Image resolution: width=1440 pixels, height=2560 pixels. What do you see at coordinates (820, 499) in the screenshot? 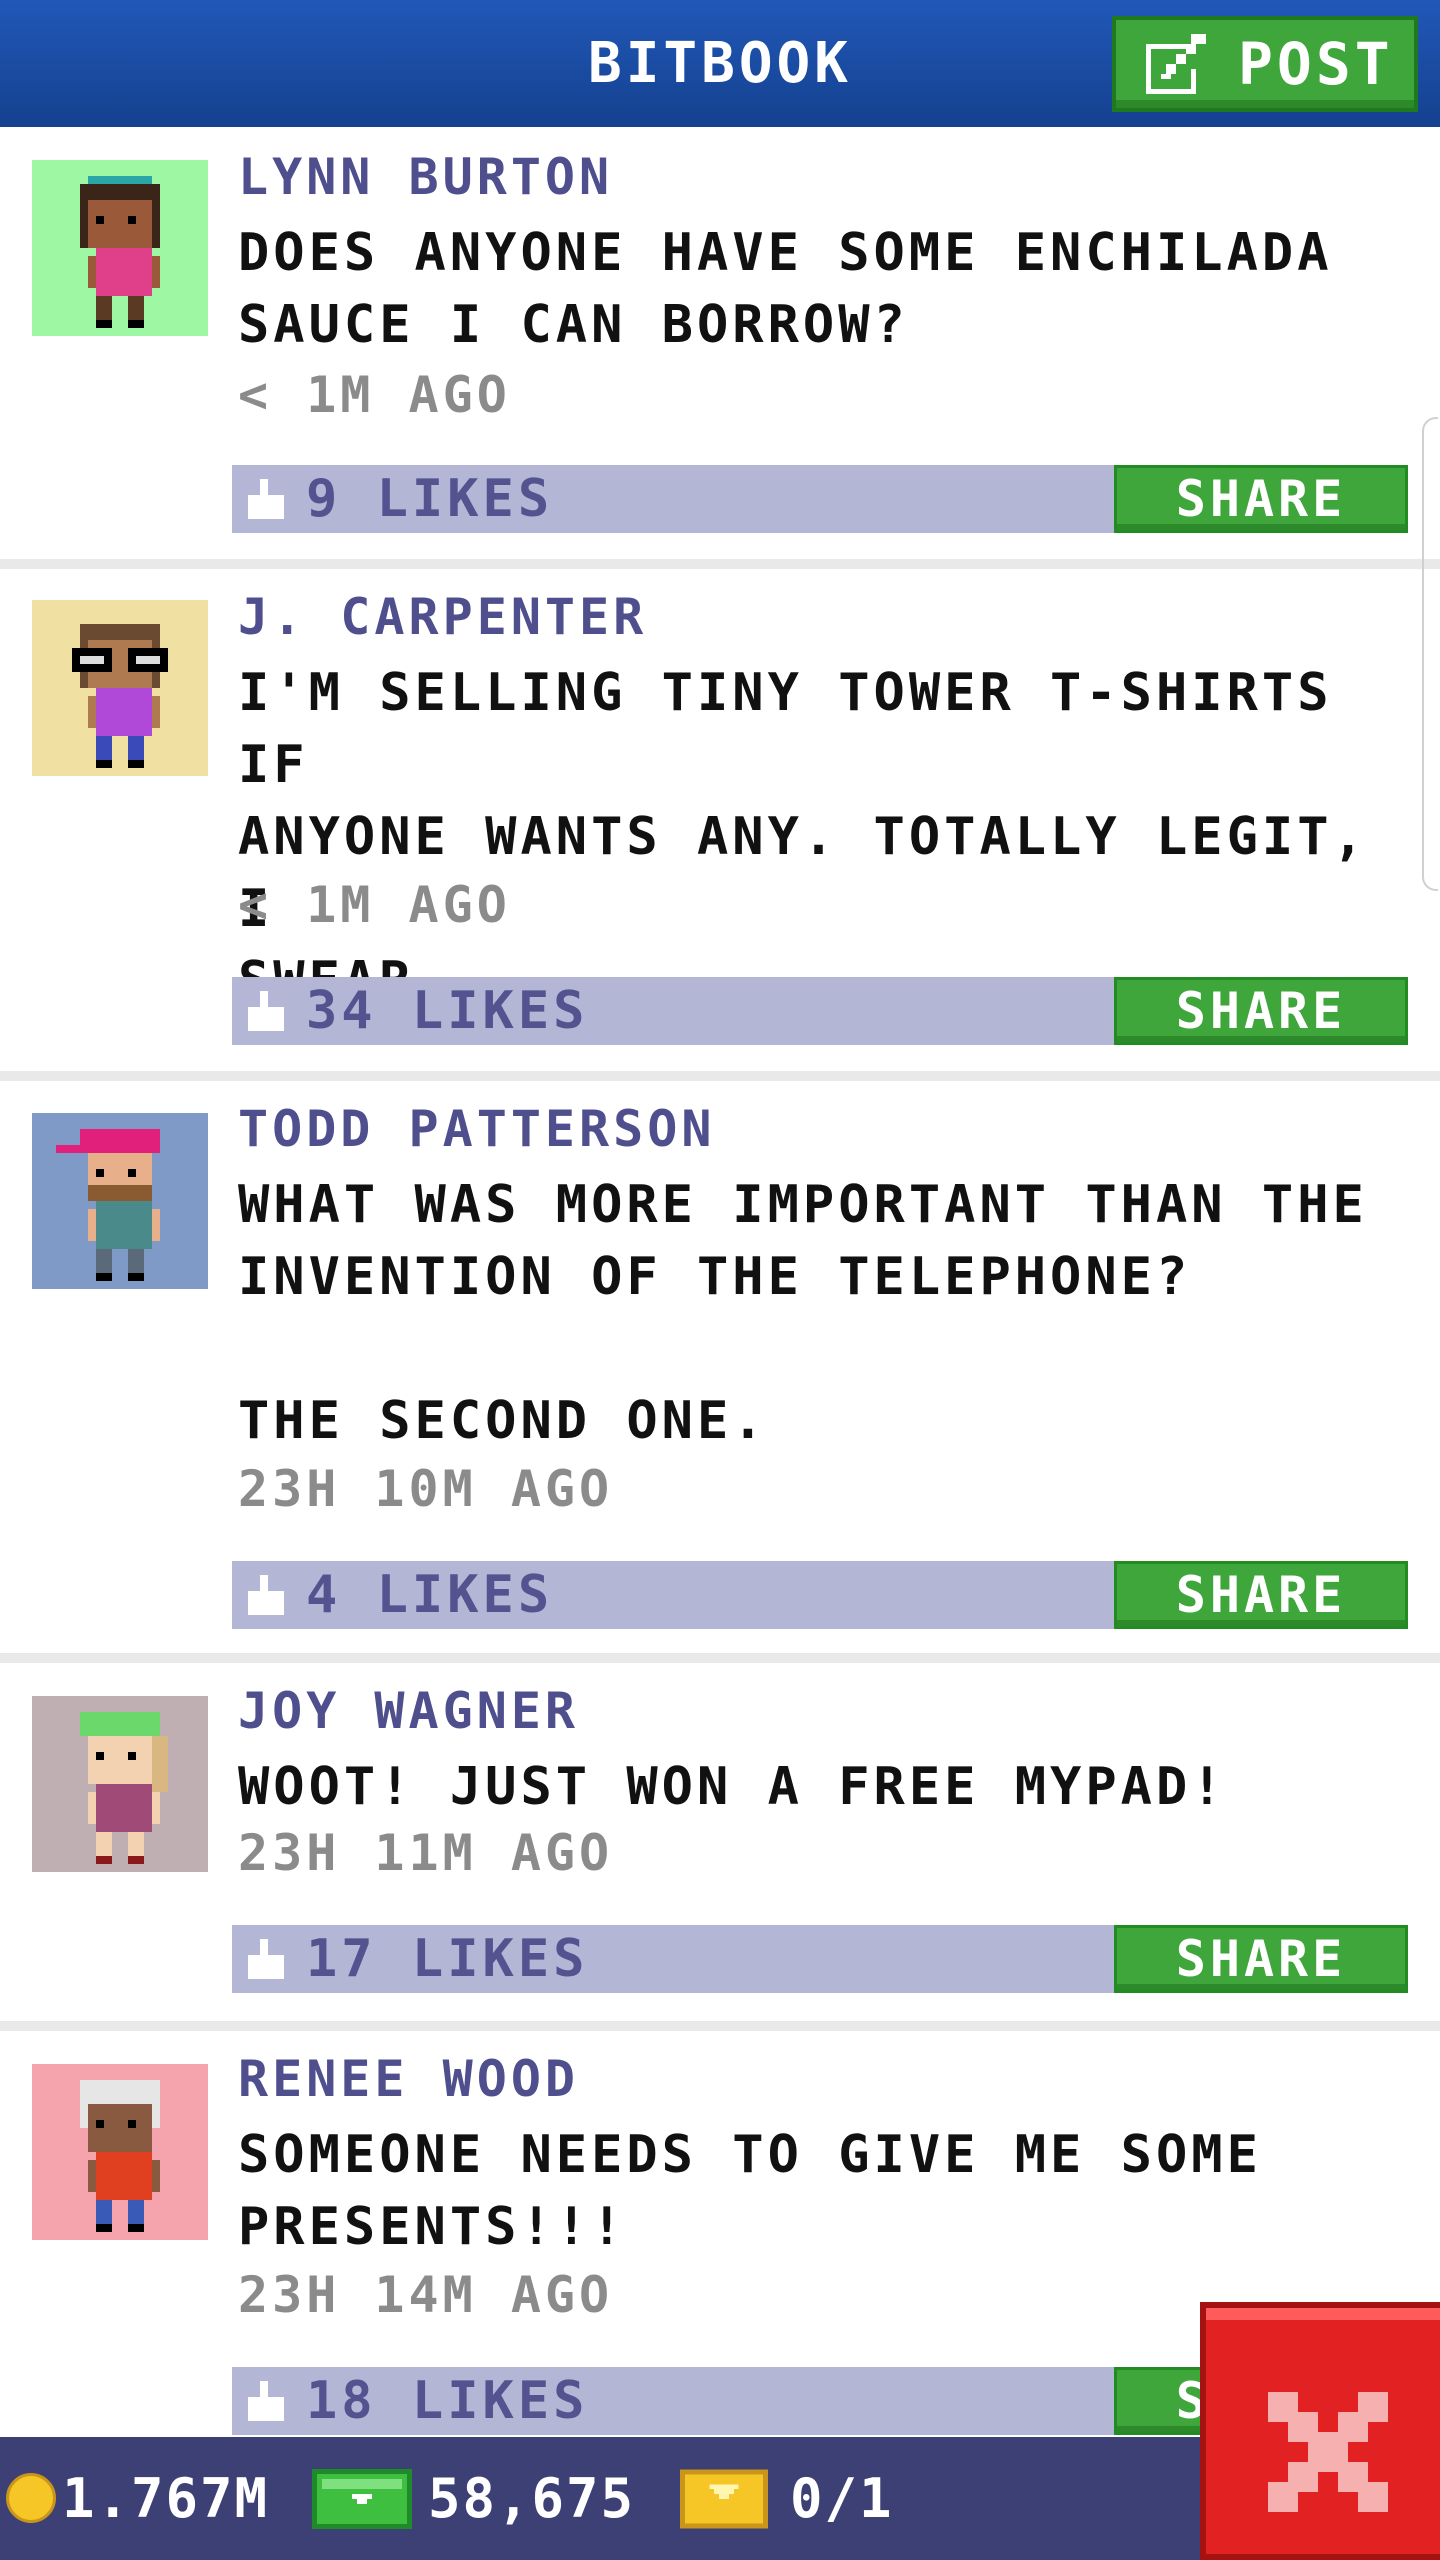
I see `like-bar: 9 LIKES SHARE` at bounding box center [820, 499].